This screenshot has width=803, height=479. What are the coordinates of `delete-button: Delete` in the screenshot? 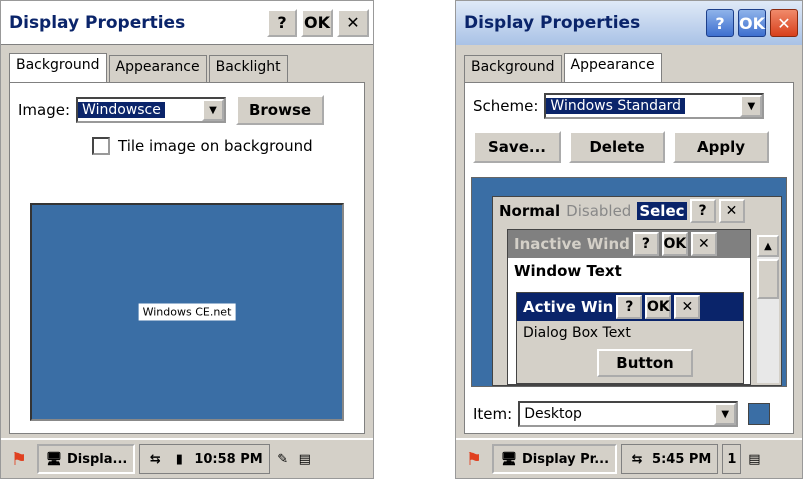 It's located at (617, 147).